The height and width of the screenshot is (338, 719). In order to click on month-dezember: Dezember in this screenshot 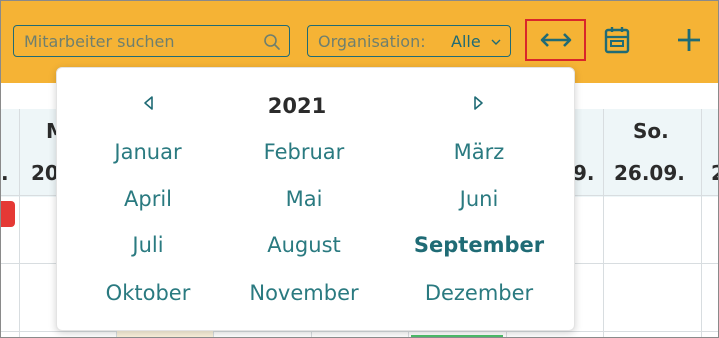, I will do `click(479, 293)`.